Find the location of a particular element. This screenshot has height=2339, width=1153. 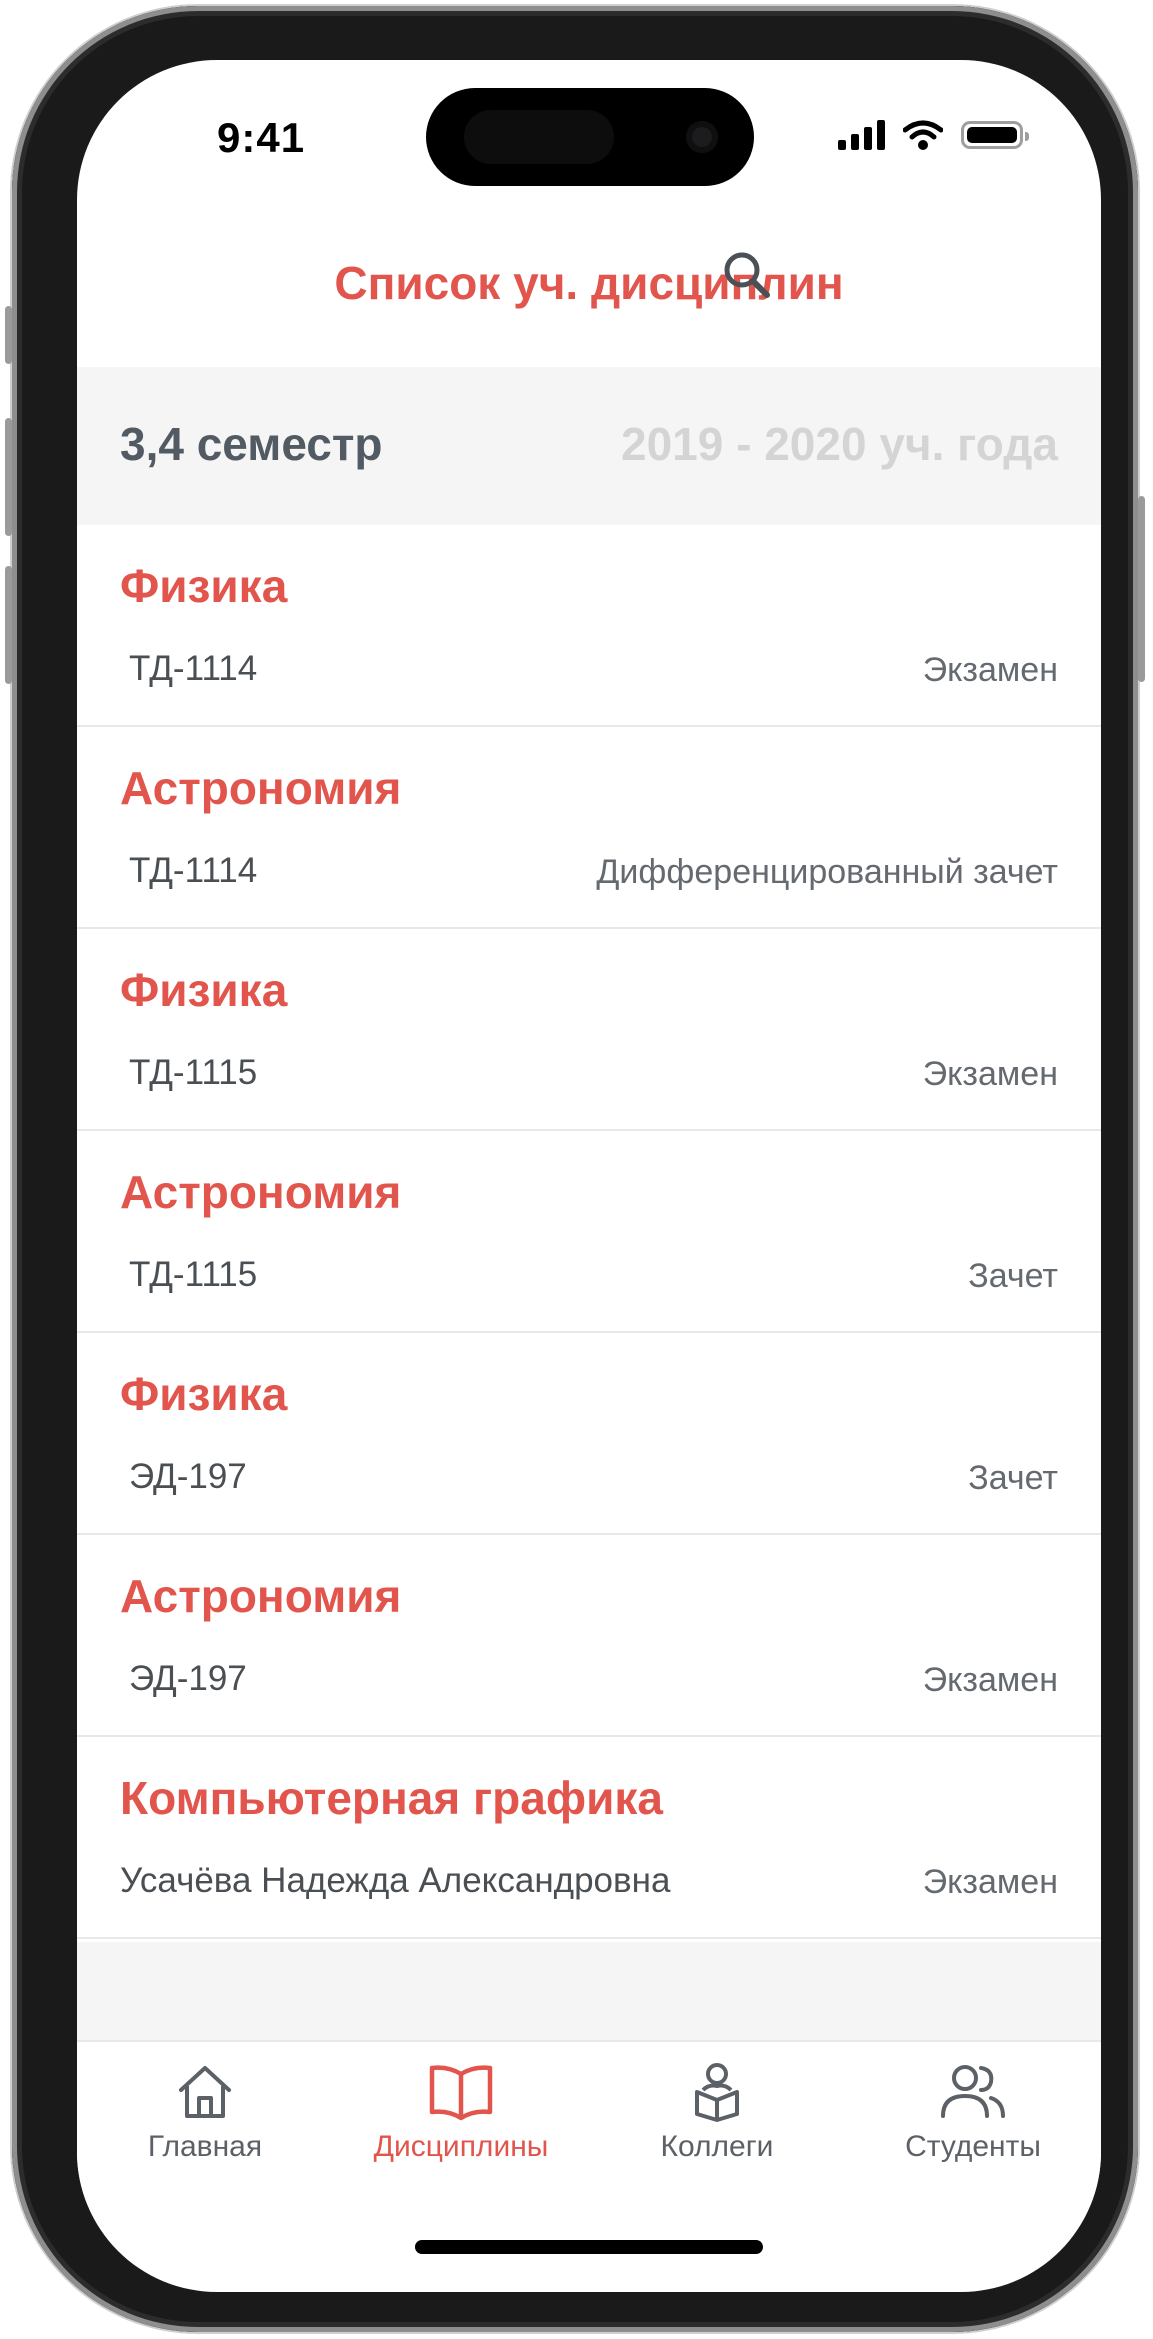

search-button is located at coordinates (748, 276).